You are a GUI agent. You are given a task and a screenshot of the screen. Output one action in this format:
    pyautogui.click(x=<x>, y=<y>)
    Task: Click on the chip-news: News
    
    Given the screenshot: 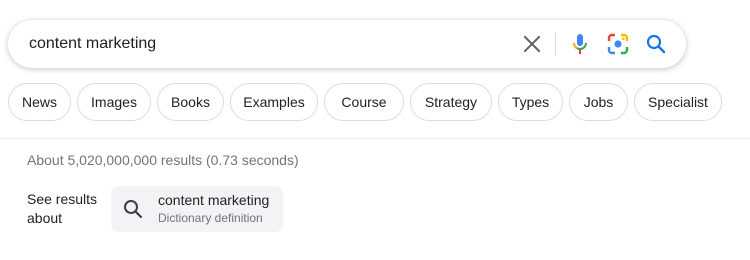 What is the action you would take?
    pyautogui.click(x=39, y=102)
    